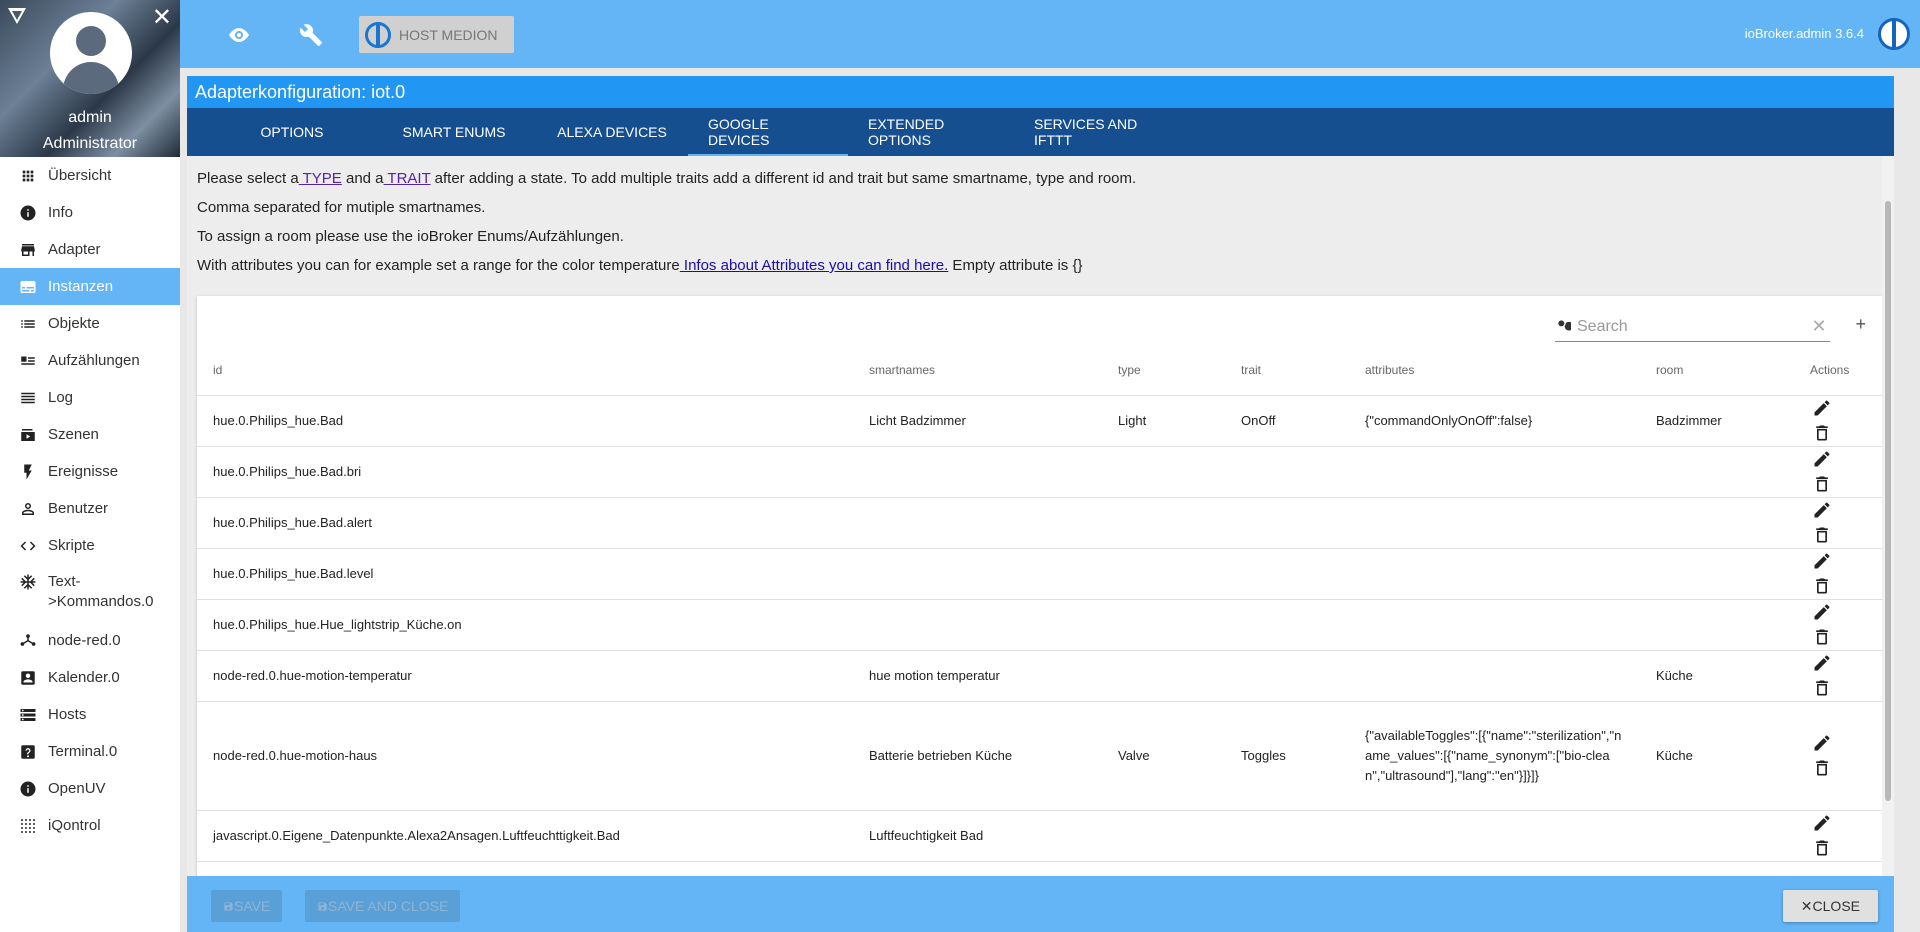  Describe the element at coordinates (525, 472) in the screenshot. I see `cell-id: hue.0.Philips_hue.Bad.bri` at that location.